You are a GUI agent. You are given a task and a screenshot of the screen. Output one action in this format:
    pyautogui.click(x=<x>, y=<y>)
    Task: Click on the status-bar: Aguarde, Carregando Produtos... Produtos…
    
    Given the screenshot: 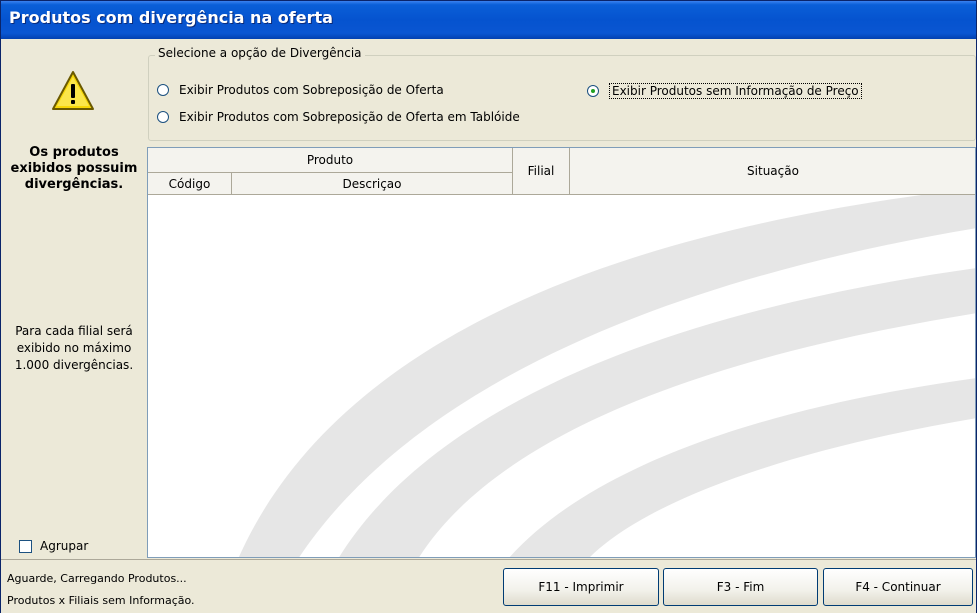 What is the action you would take?
    pyautogui.click(x=488, y=586)
    